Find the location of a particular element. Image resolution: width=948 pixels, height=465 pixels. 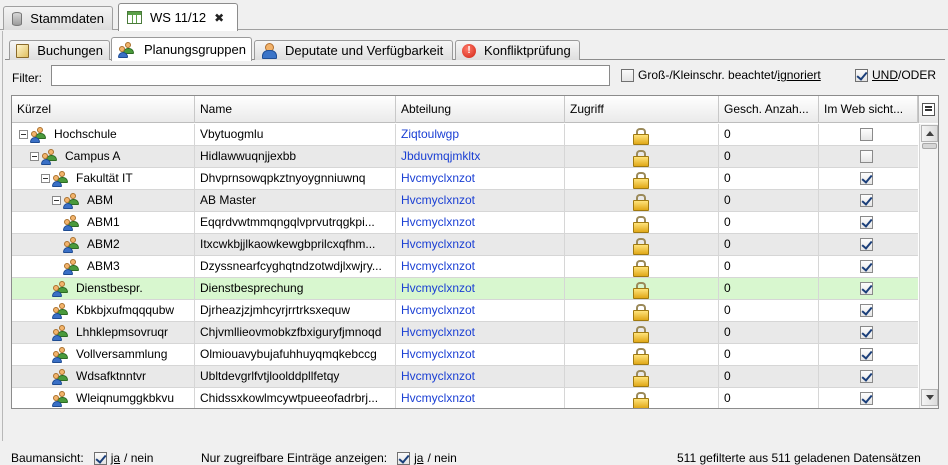

close-icon: ✖ is located at coordinates (219, 18).